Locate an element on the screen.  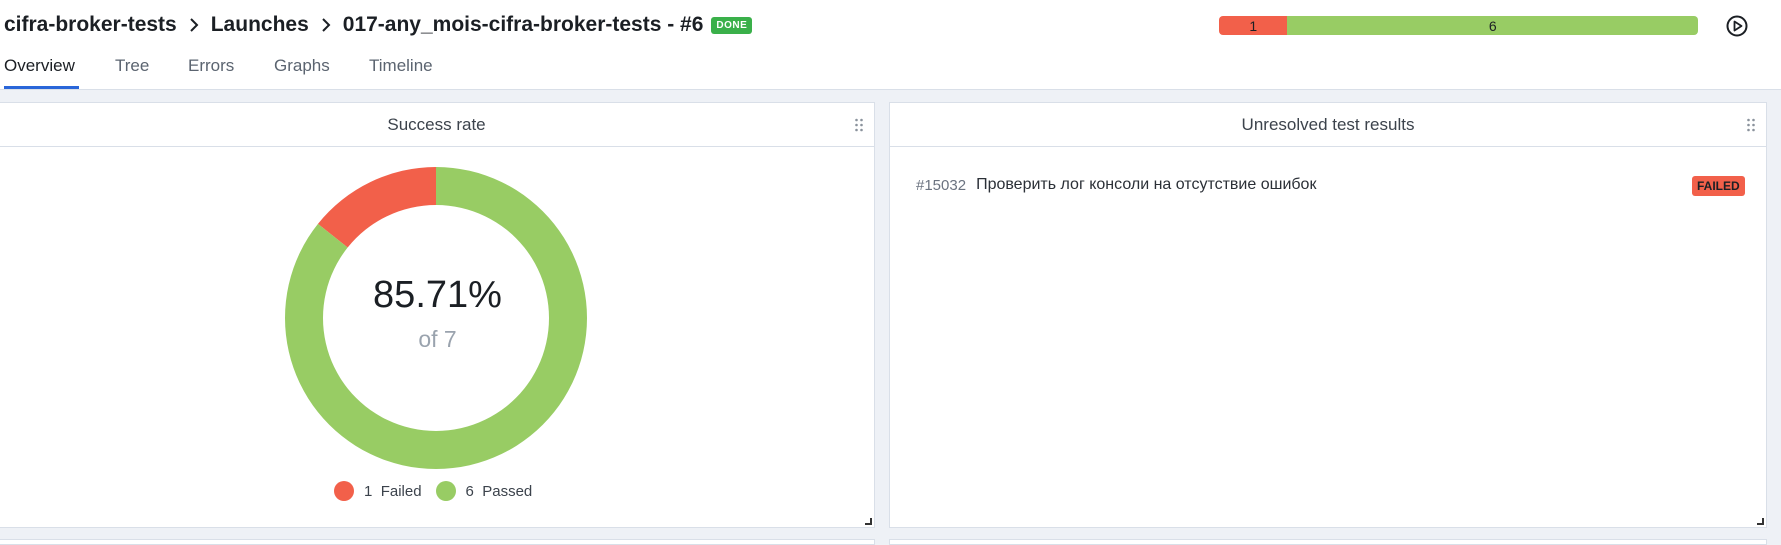
tab-timeline: Timeline is located at coordinates (401, 71).